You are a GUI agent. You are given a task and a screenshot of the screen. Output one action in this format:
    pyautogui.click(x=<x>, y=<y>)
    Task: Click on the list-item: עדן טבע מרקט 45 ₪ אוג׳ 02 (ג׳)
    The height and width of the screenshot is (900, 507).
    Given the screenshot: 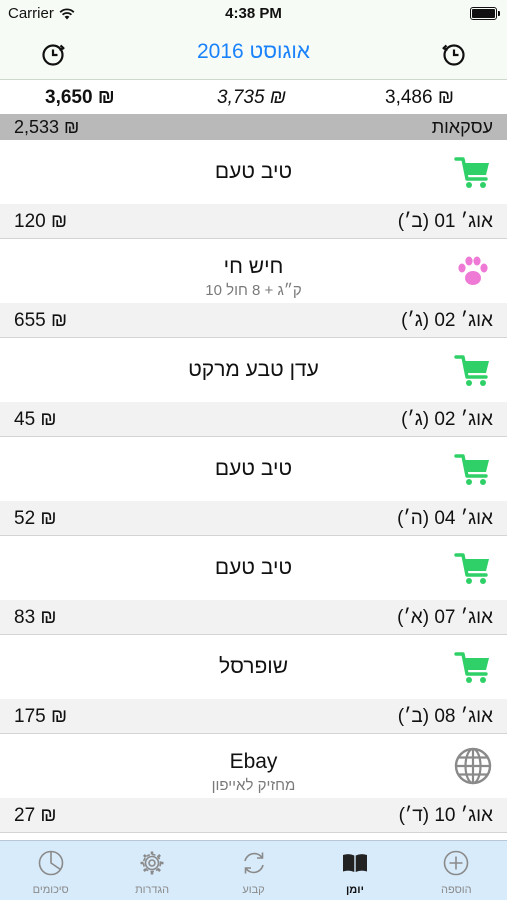 What is the action you would take?
    pyautogui.click(x=253, y=387)
    